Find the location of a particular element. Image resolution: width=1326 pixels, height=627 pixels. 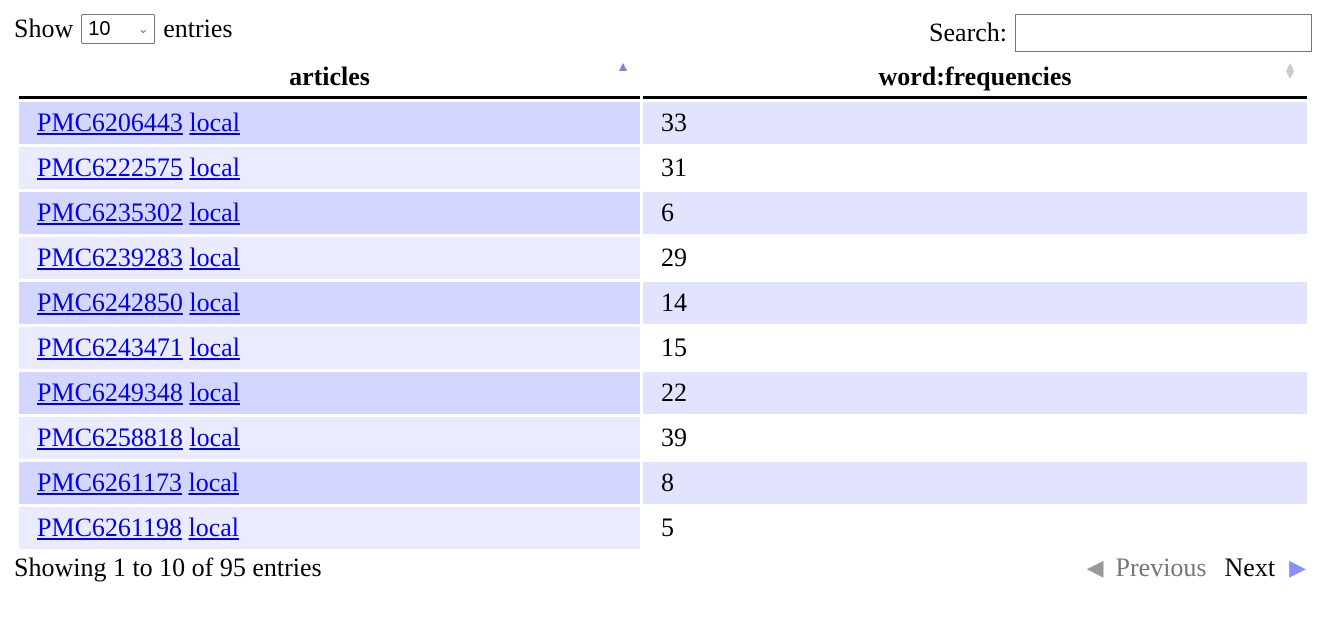

table-row: PMC6235302 local 6 is located at coordinates (663, 211).